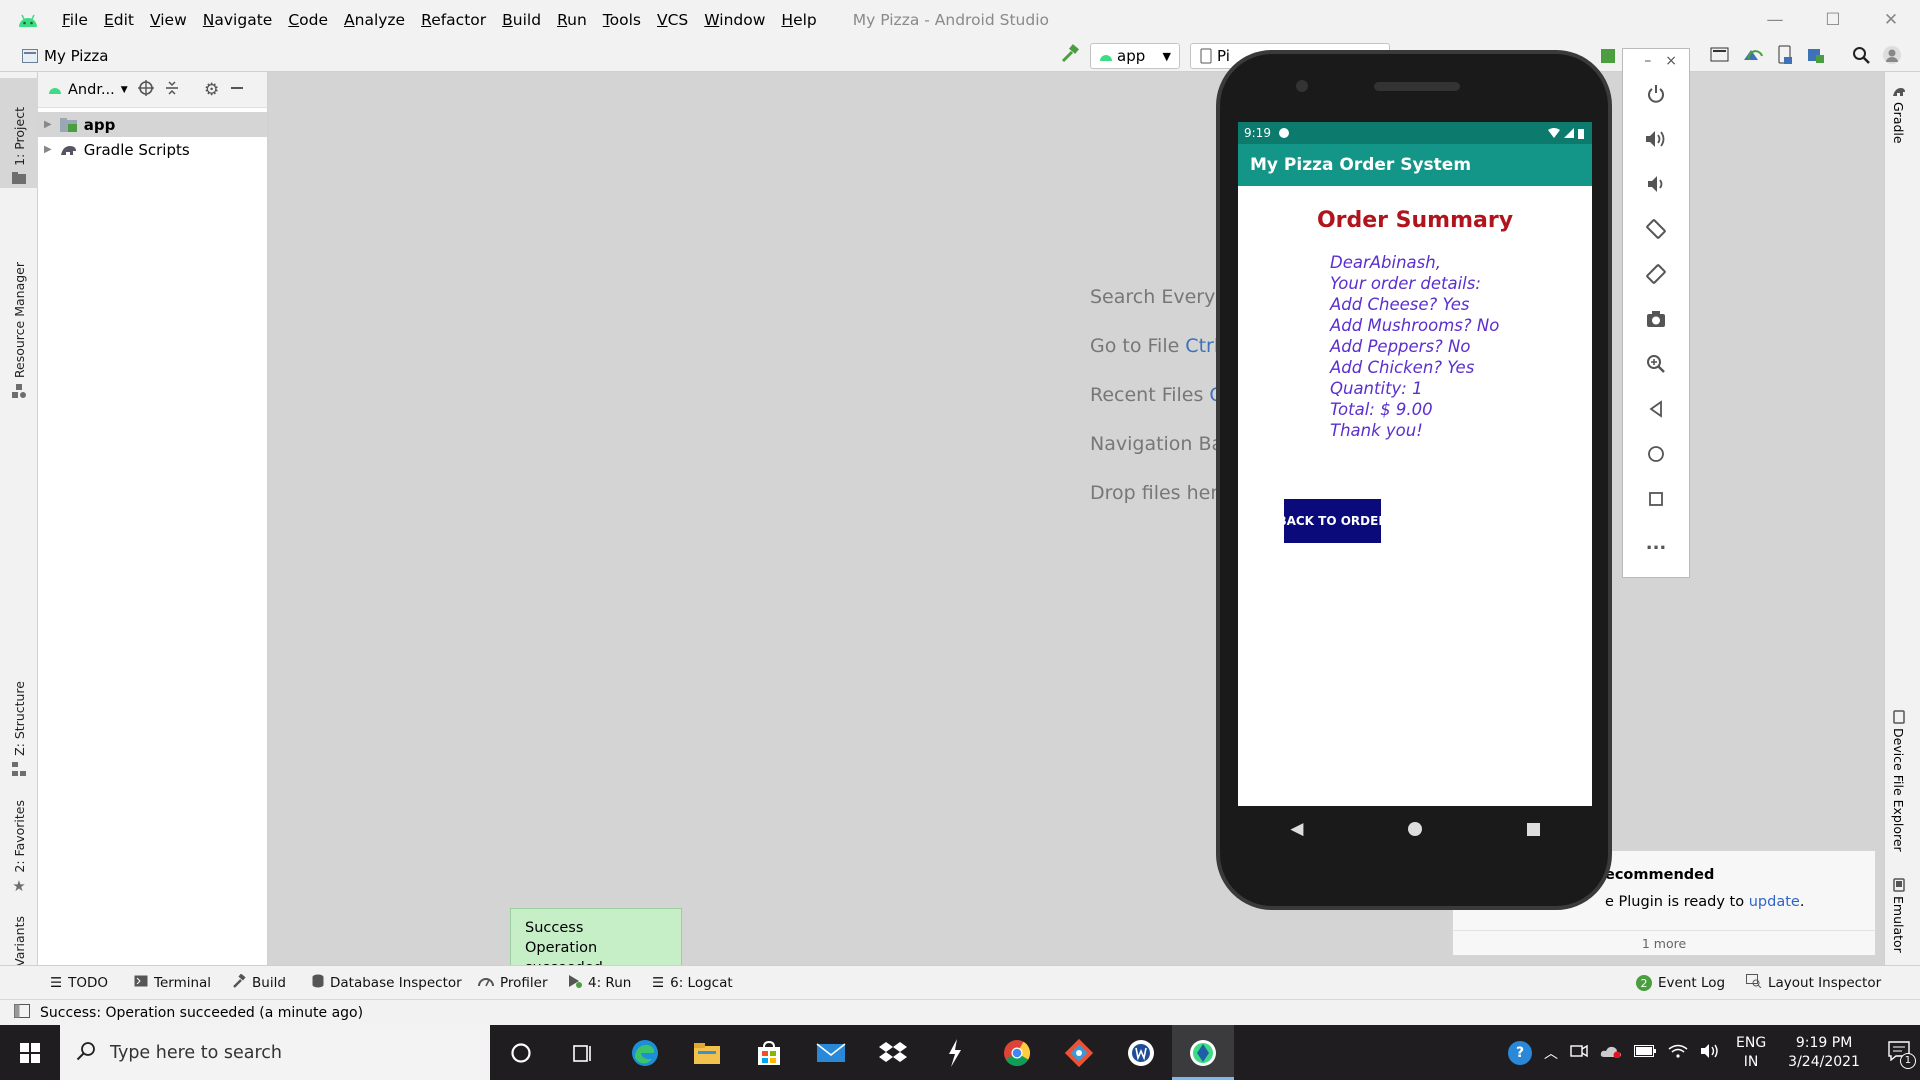 Image resolution: width=1920 pixels, height=1080 pixels. I want to click on menu-window: Window, so click(734, 20).